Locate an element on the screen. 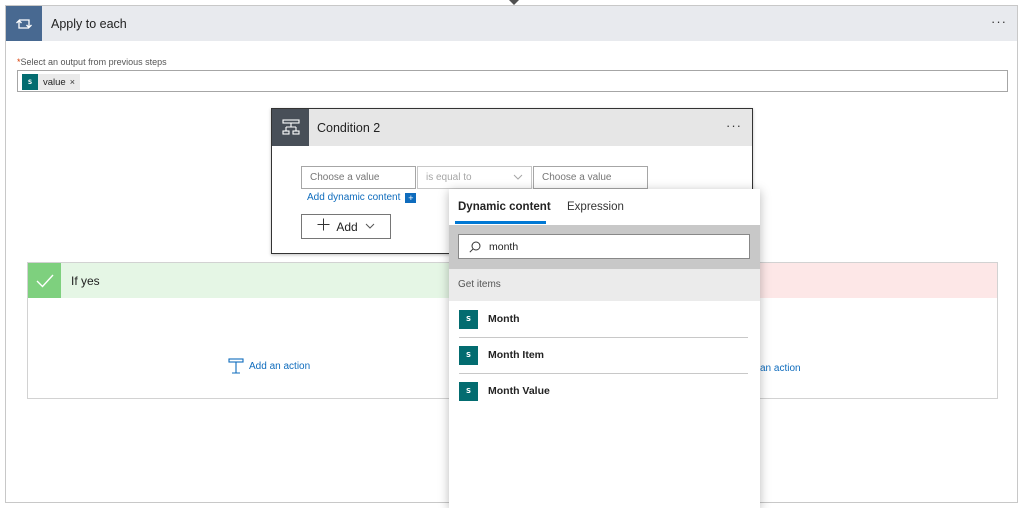  value-token-label: value is located at coordinates (54, 82).